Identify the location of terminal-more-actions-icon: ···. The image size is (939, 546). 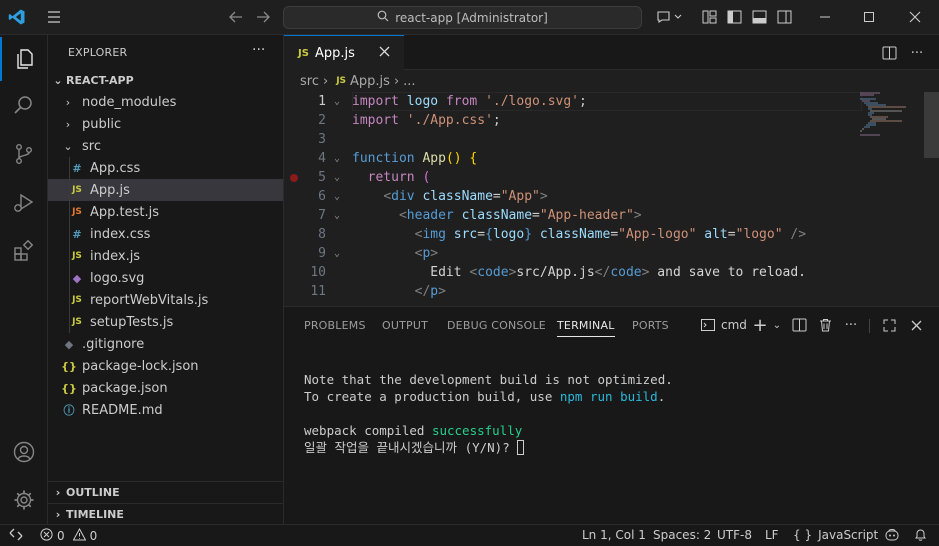
(851, 325).